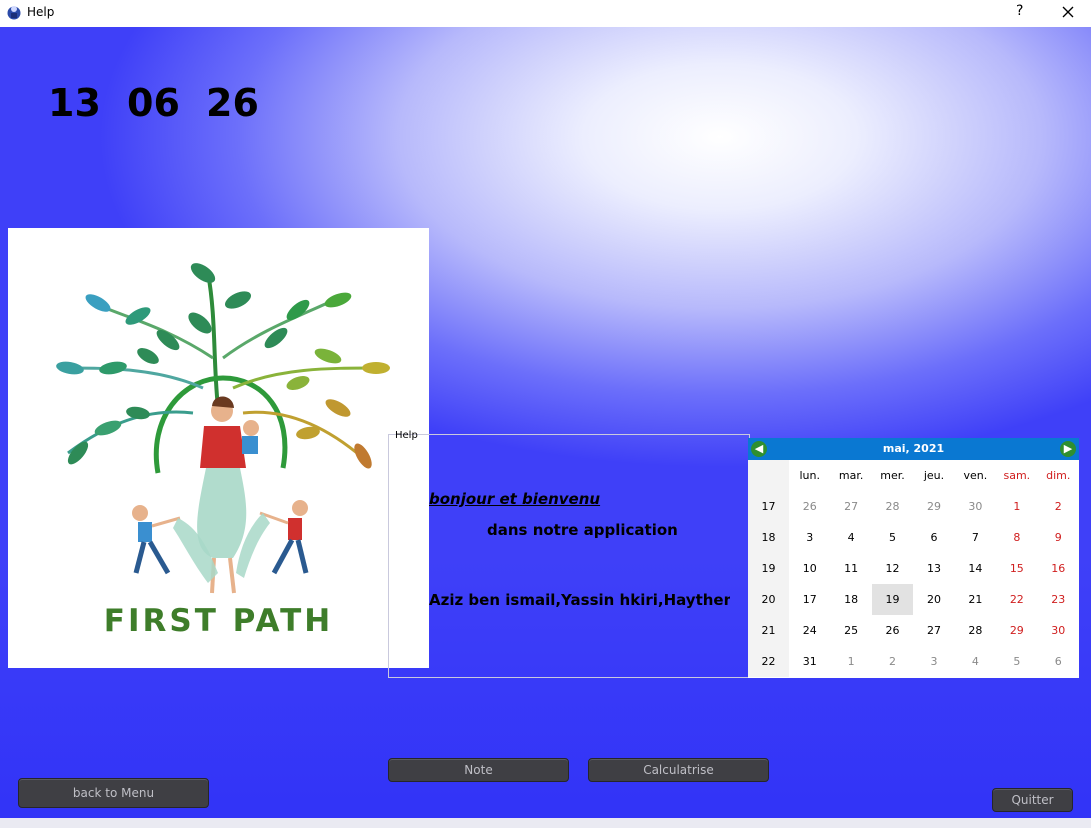 Image resolution: width=1091 pixels, height=828 pixels. Describe the element at coordinates (809, 661) in the screenshot. I see `calendar-day: 31` at that location.